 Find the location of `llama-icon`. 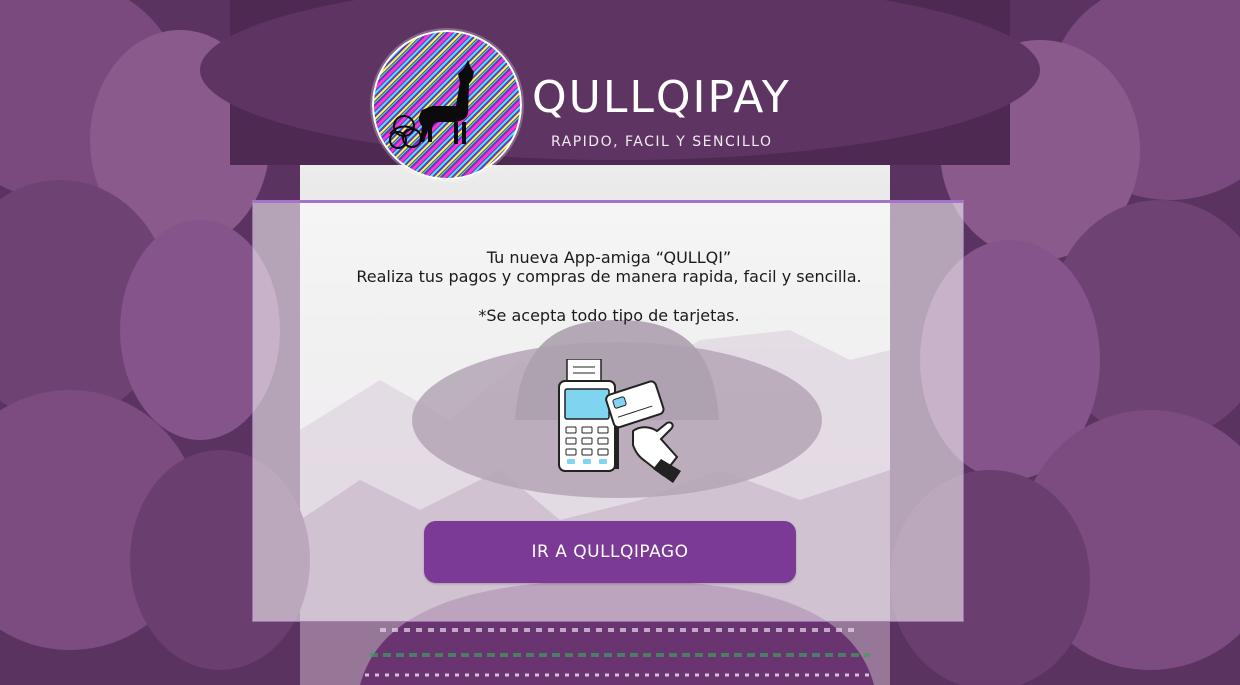

llama-icon is located at coordinates (447, 105).